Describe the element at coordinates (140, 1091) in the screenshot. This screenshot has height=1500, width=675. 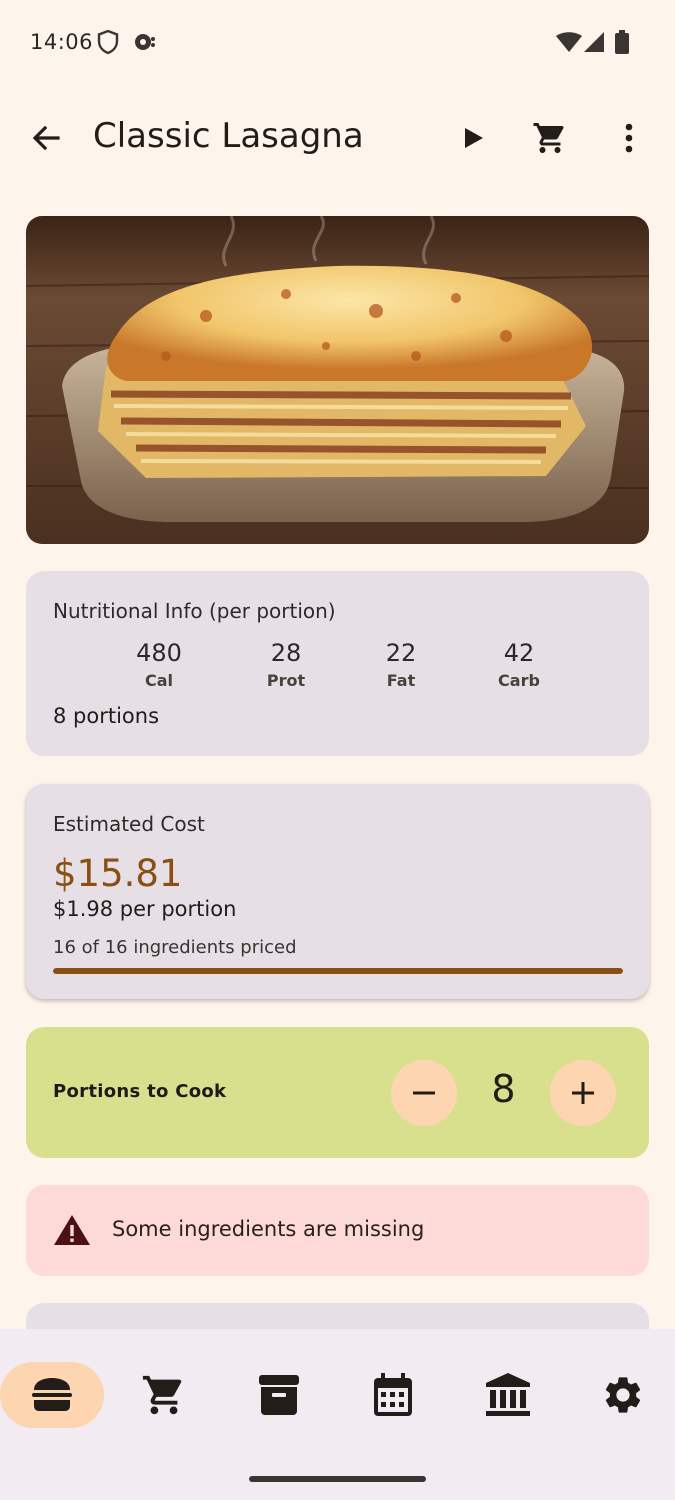
I see `portions-to-cook-label: Portions to Cook` at that location.